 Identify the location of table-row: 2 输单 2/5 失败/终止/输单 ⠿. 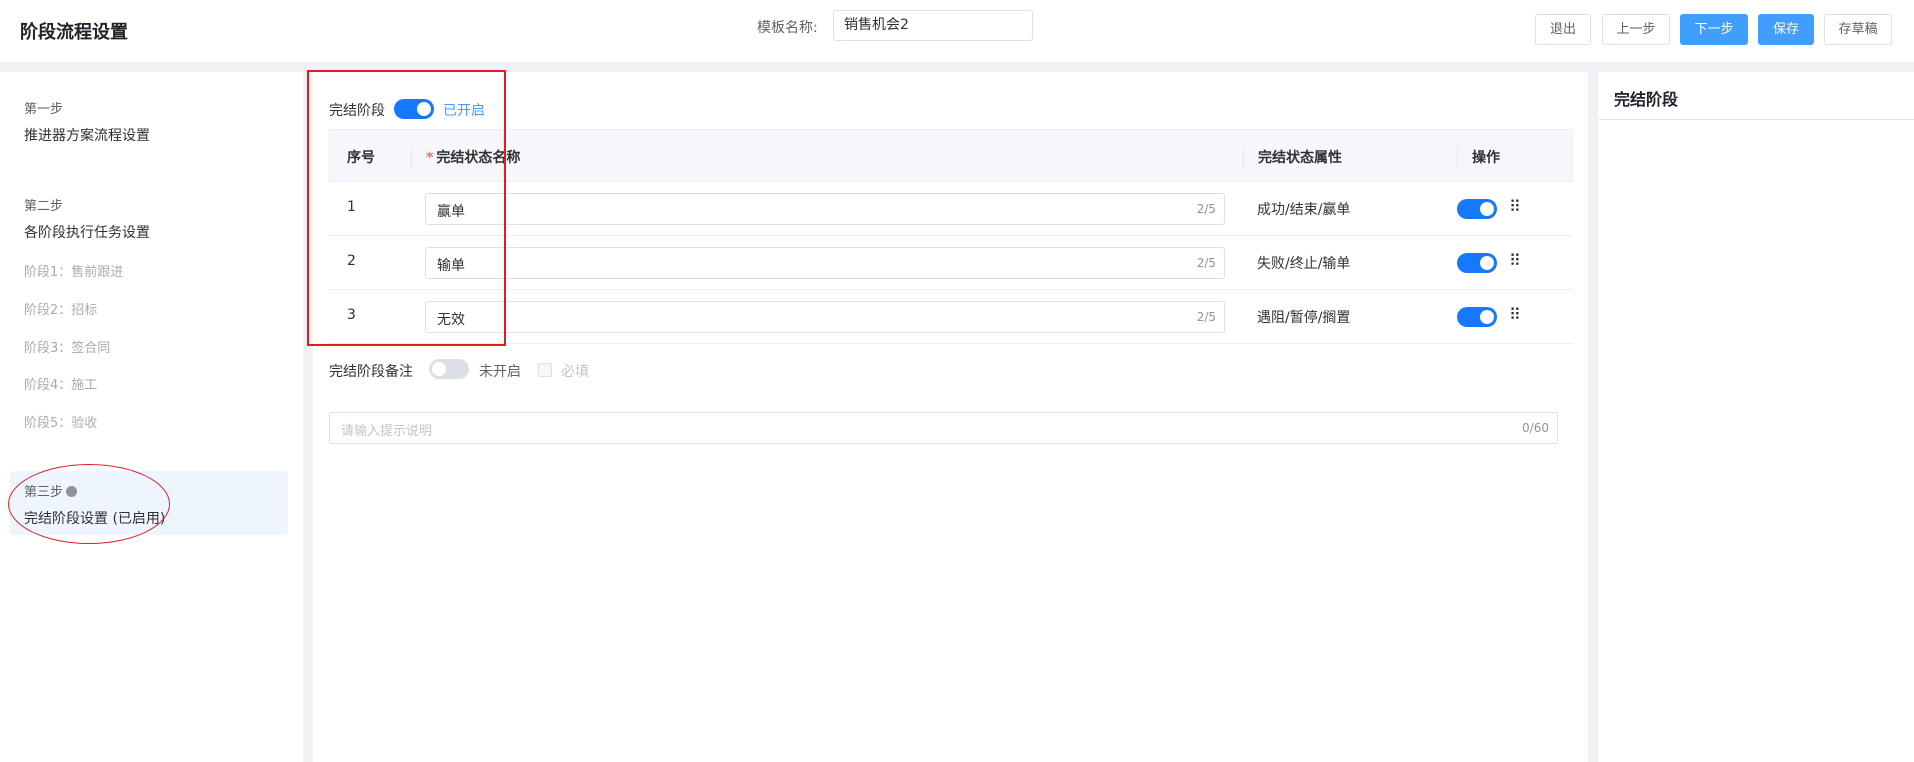
(951, 263).